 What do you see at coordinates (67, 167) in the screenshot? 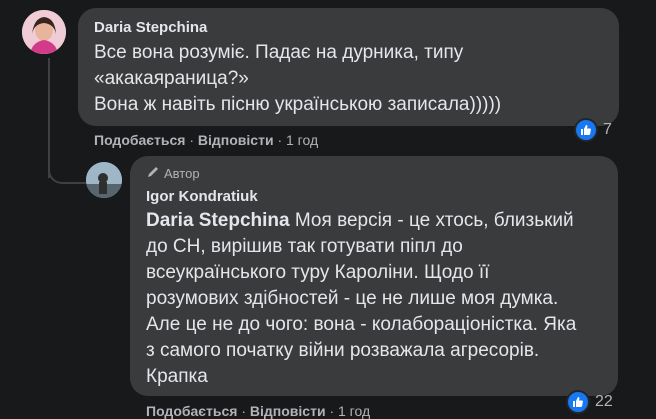
I see `thread-connector` at bounding box center [67, 167].